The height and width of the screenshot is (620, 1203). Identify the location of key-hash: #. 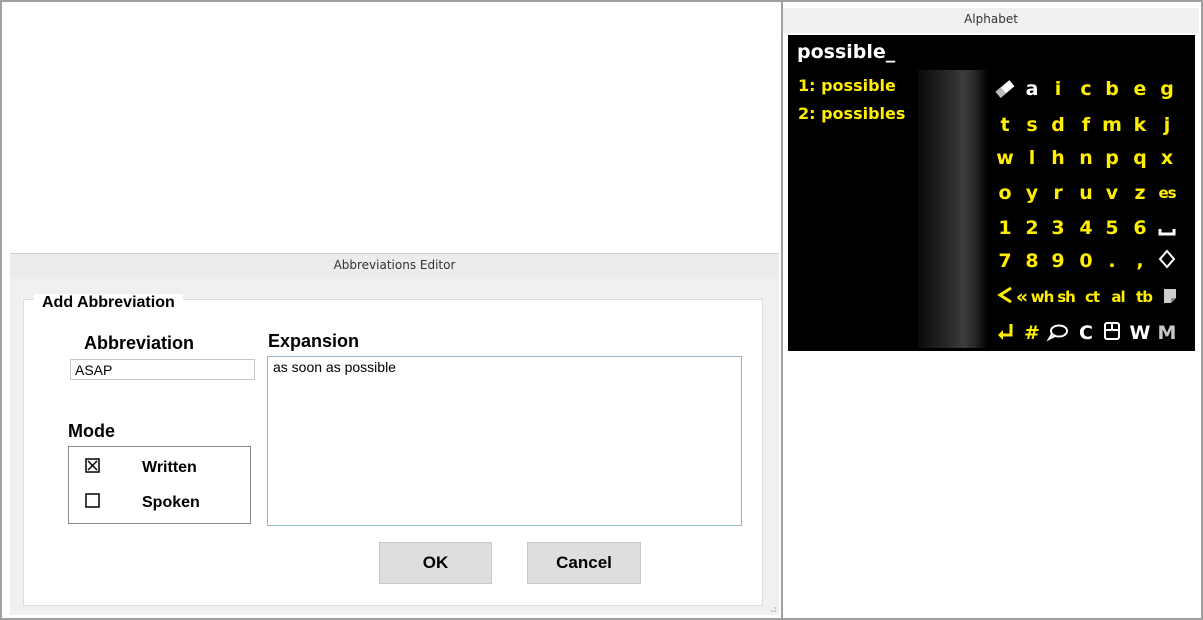
(1032, 333).